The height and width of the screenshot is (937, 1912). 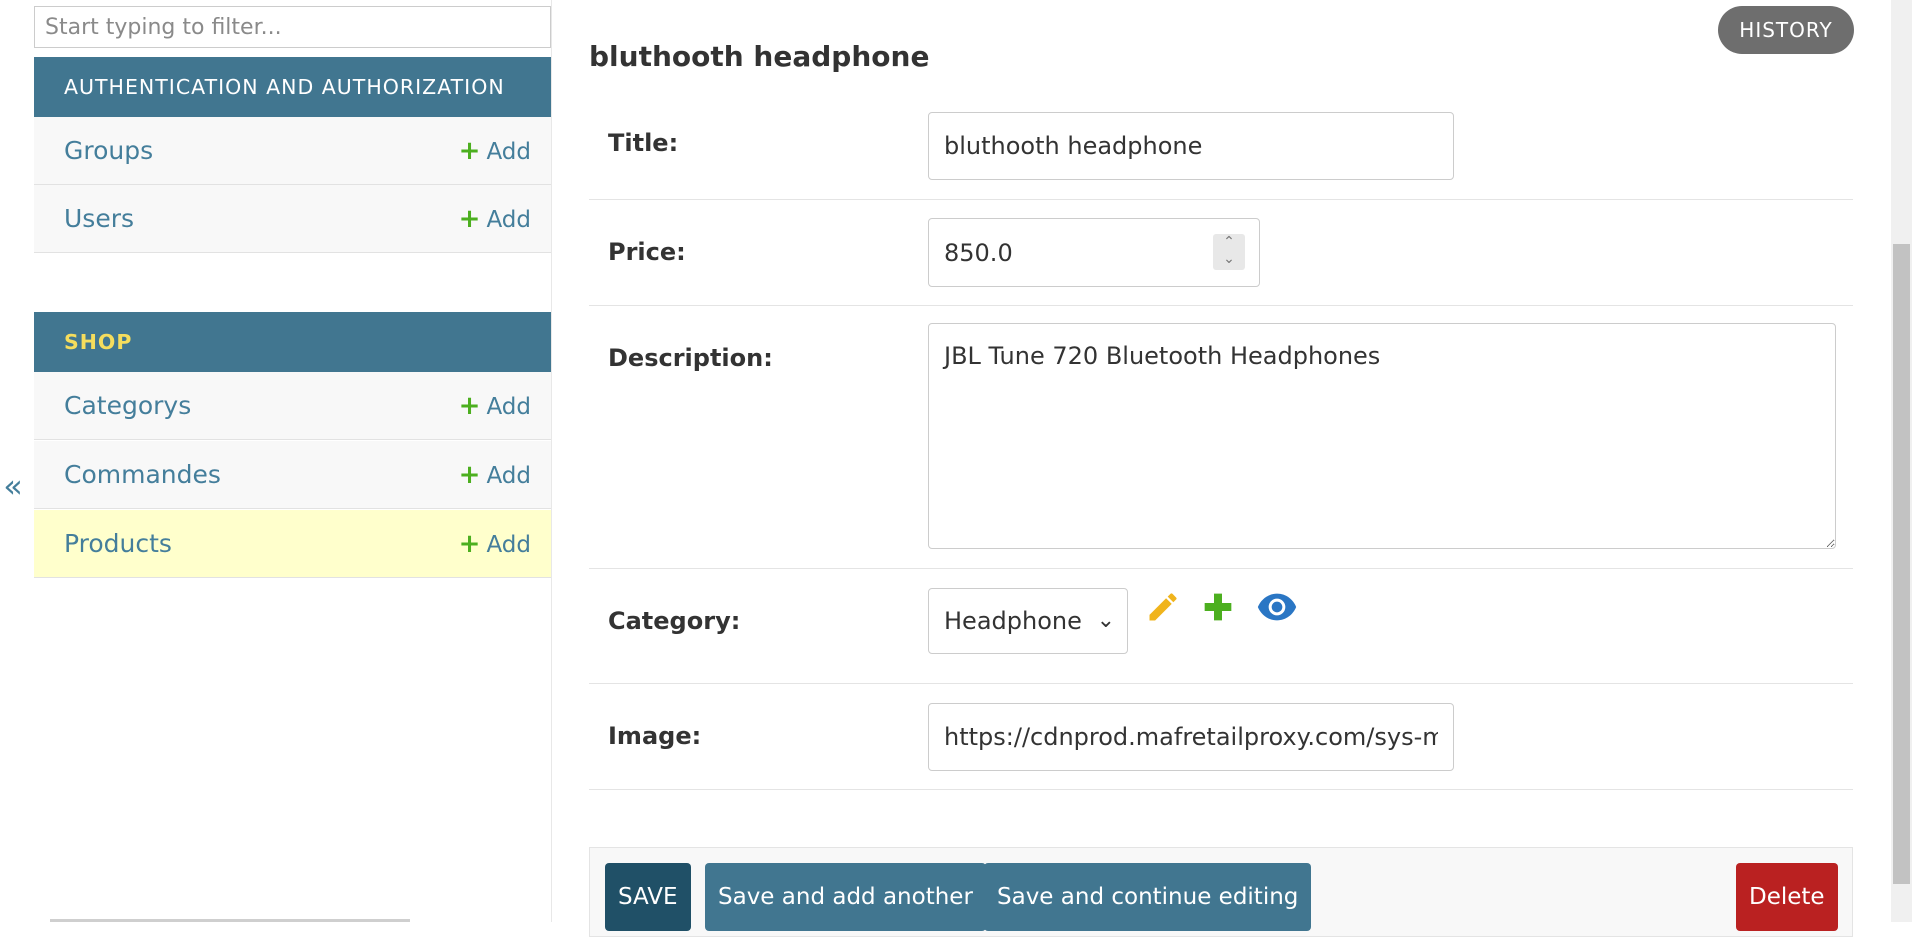 I want to click on sidebar-item-commandes: Commandes + Add, so click(x=292, y=475).